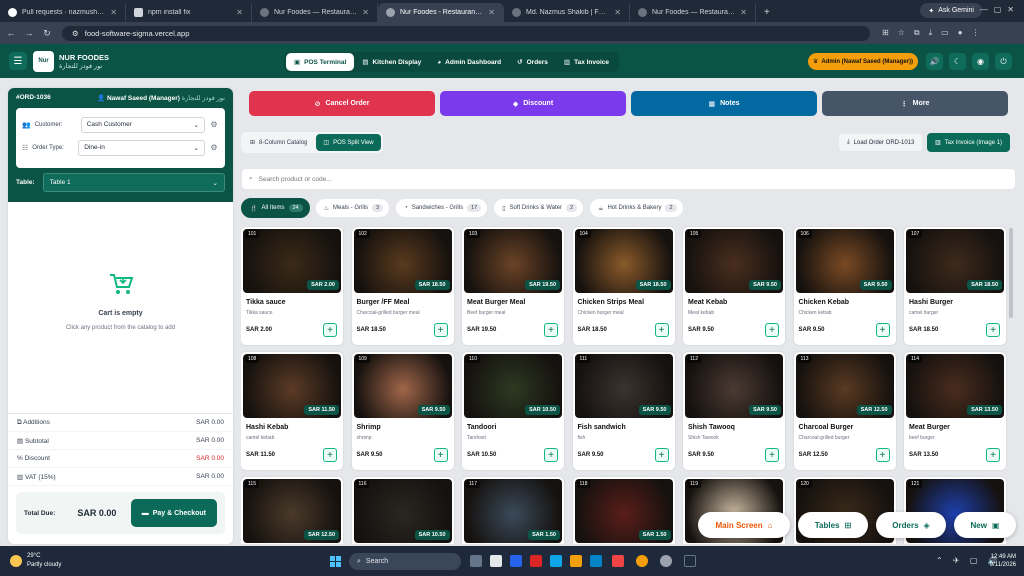 The image size is (1024, 576). I want to click on windows-start-icon, so click(335, 561).